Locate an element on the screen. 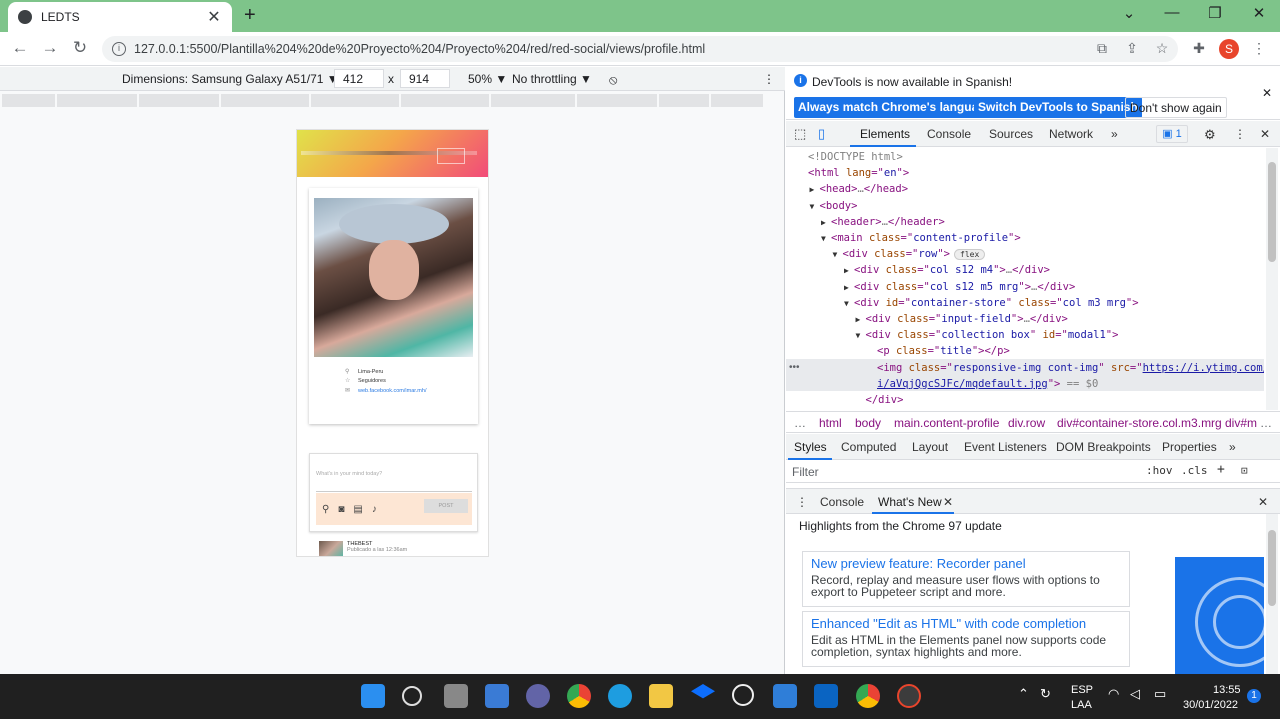 The height and width of the screenshot is (719, 1280). task-view-icon is located at coordinates (456, 696).